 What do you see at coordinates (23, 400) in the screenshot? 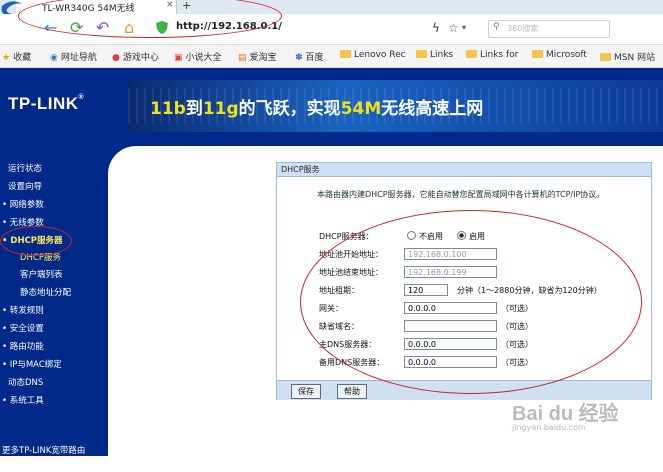
I see `sidebar-item-system-tools: • 系统工具` at bounding box center [23, 400].